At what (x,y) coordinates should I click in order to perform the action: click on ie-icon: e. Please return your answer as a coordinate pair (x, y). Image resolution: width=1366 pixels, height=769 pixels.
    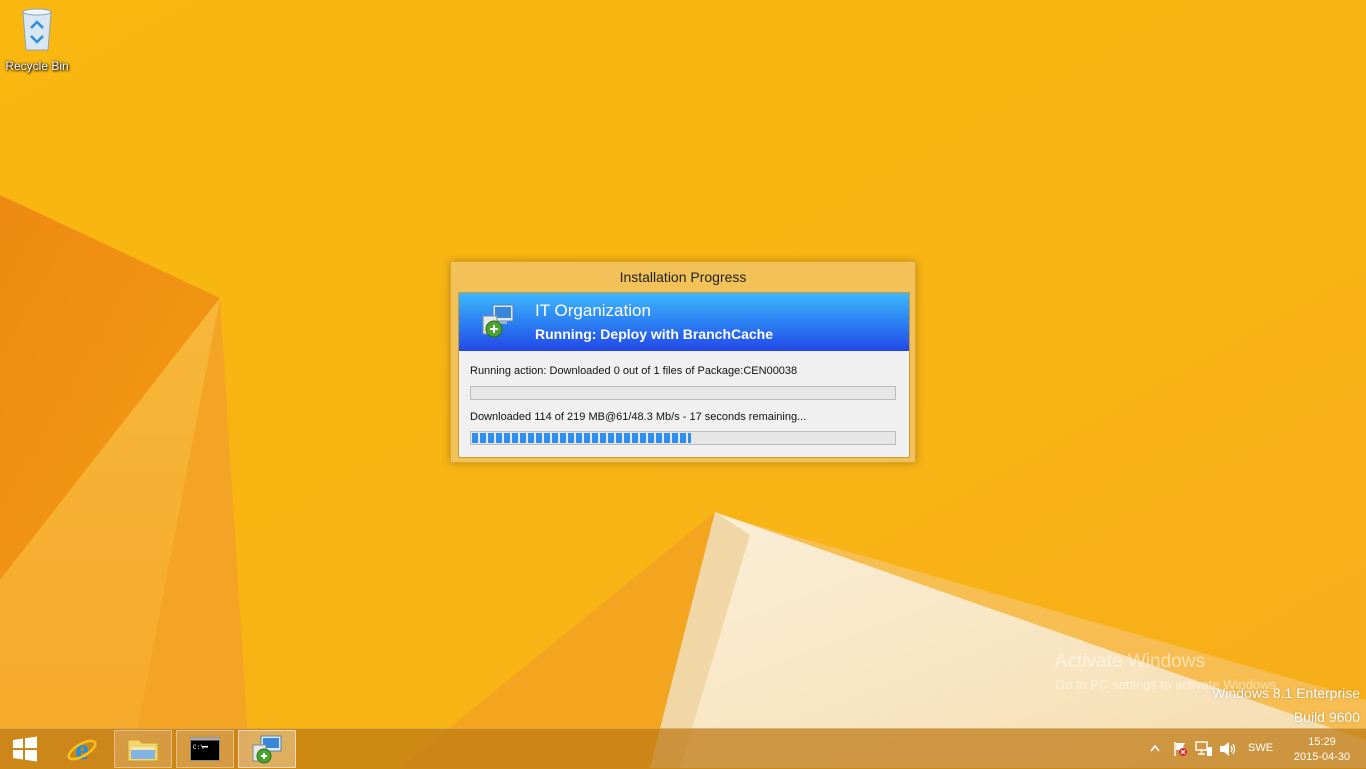
    Looking at the image, I should click on (82, 749).